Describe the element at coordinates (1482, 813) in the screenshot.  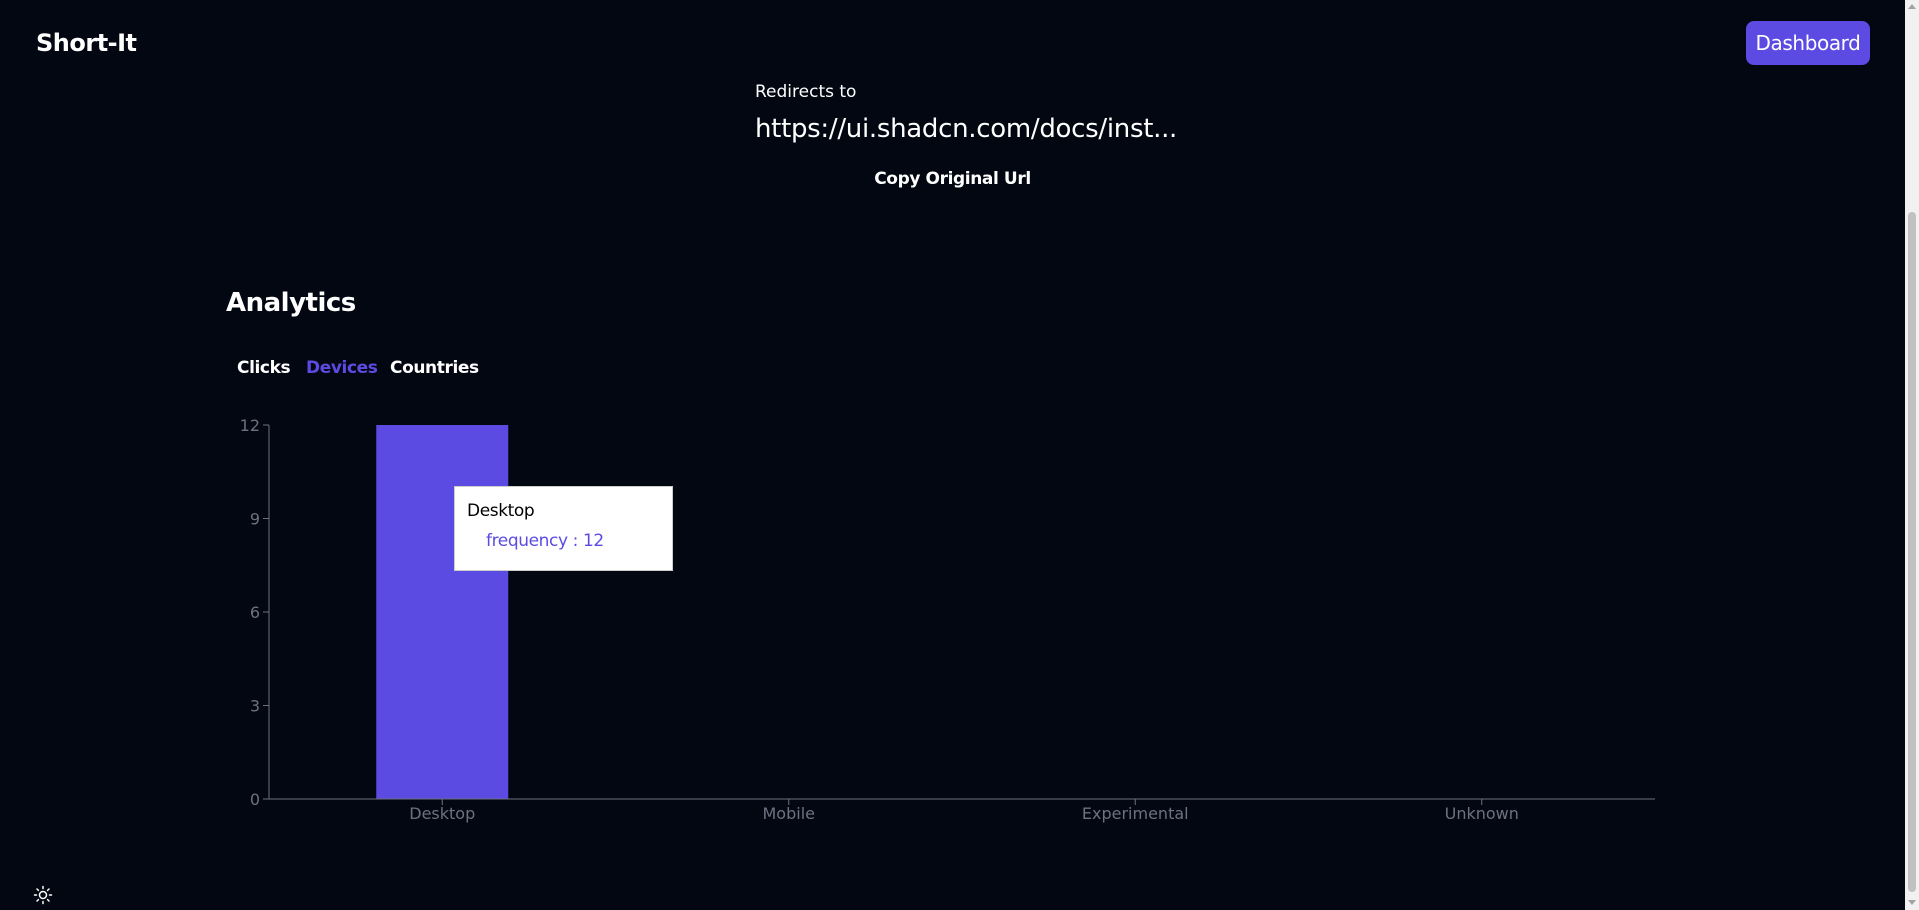
I see `x-tick-label-unknown: Unknown` at that location.